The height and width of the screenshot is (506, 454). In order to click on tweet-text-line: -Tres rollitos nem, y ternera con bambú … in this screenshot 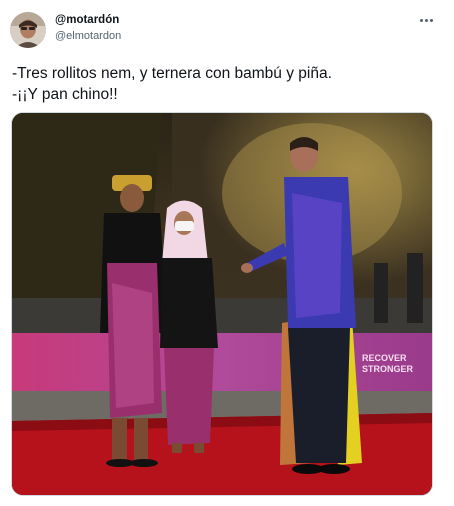, I will do `click(172, 73)`.